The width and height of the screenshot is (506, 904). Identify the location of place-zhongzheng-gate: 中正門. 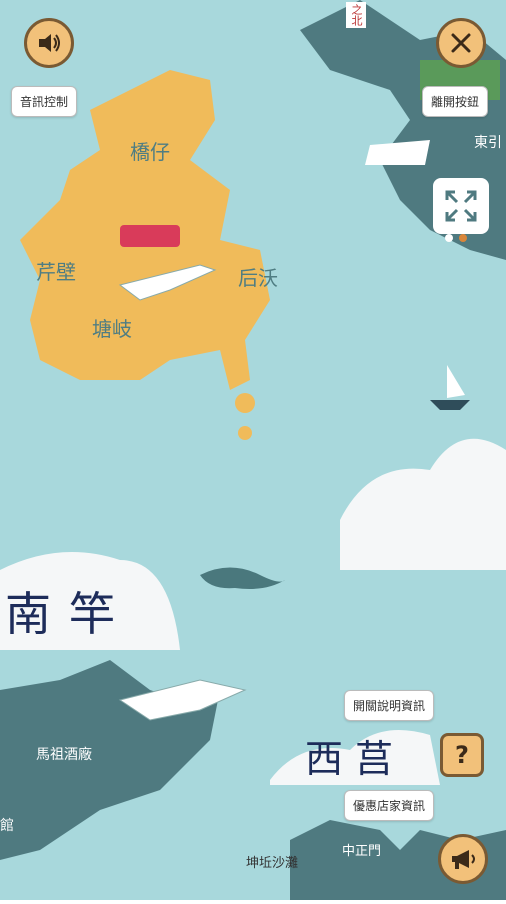
(362, 851).